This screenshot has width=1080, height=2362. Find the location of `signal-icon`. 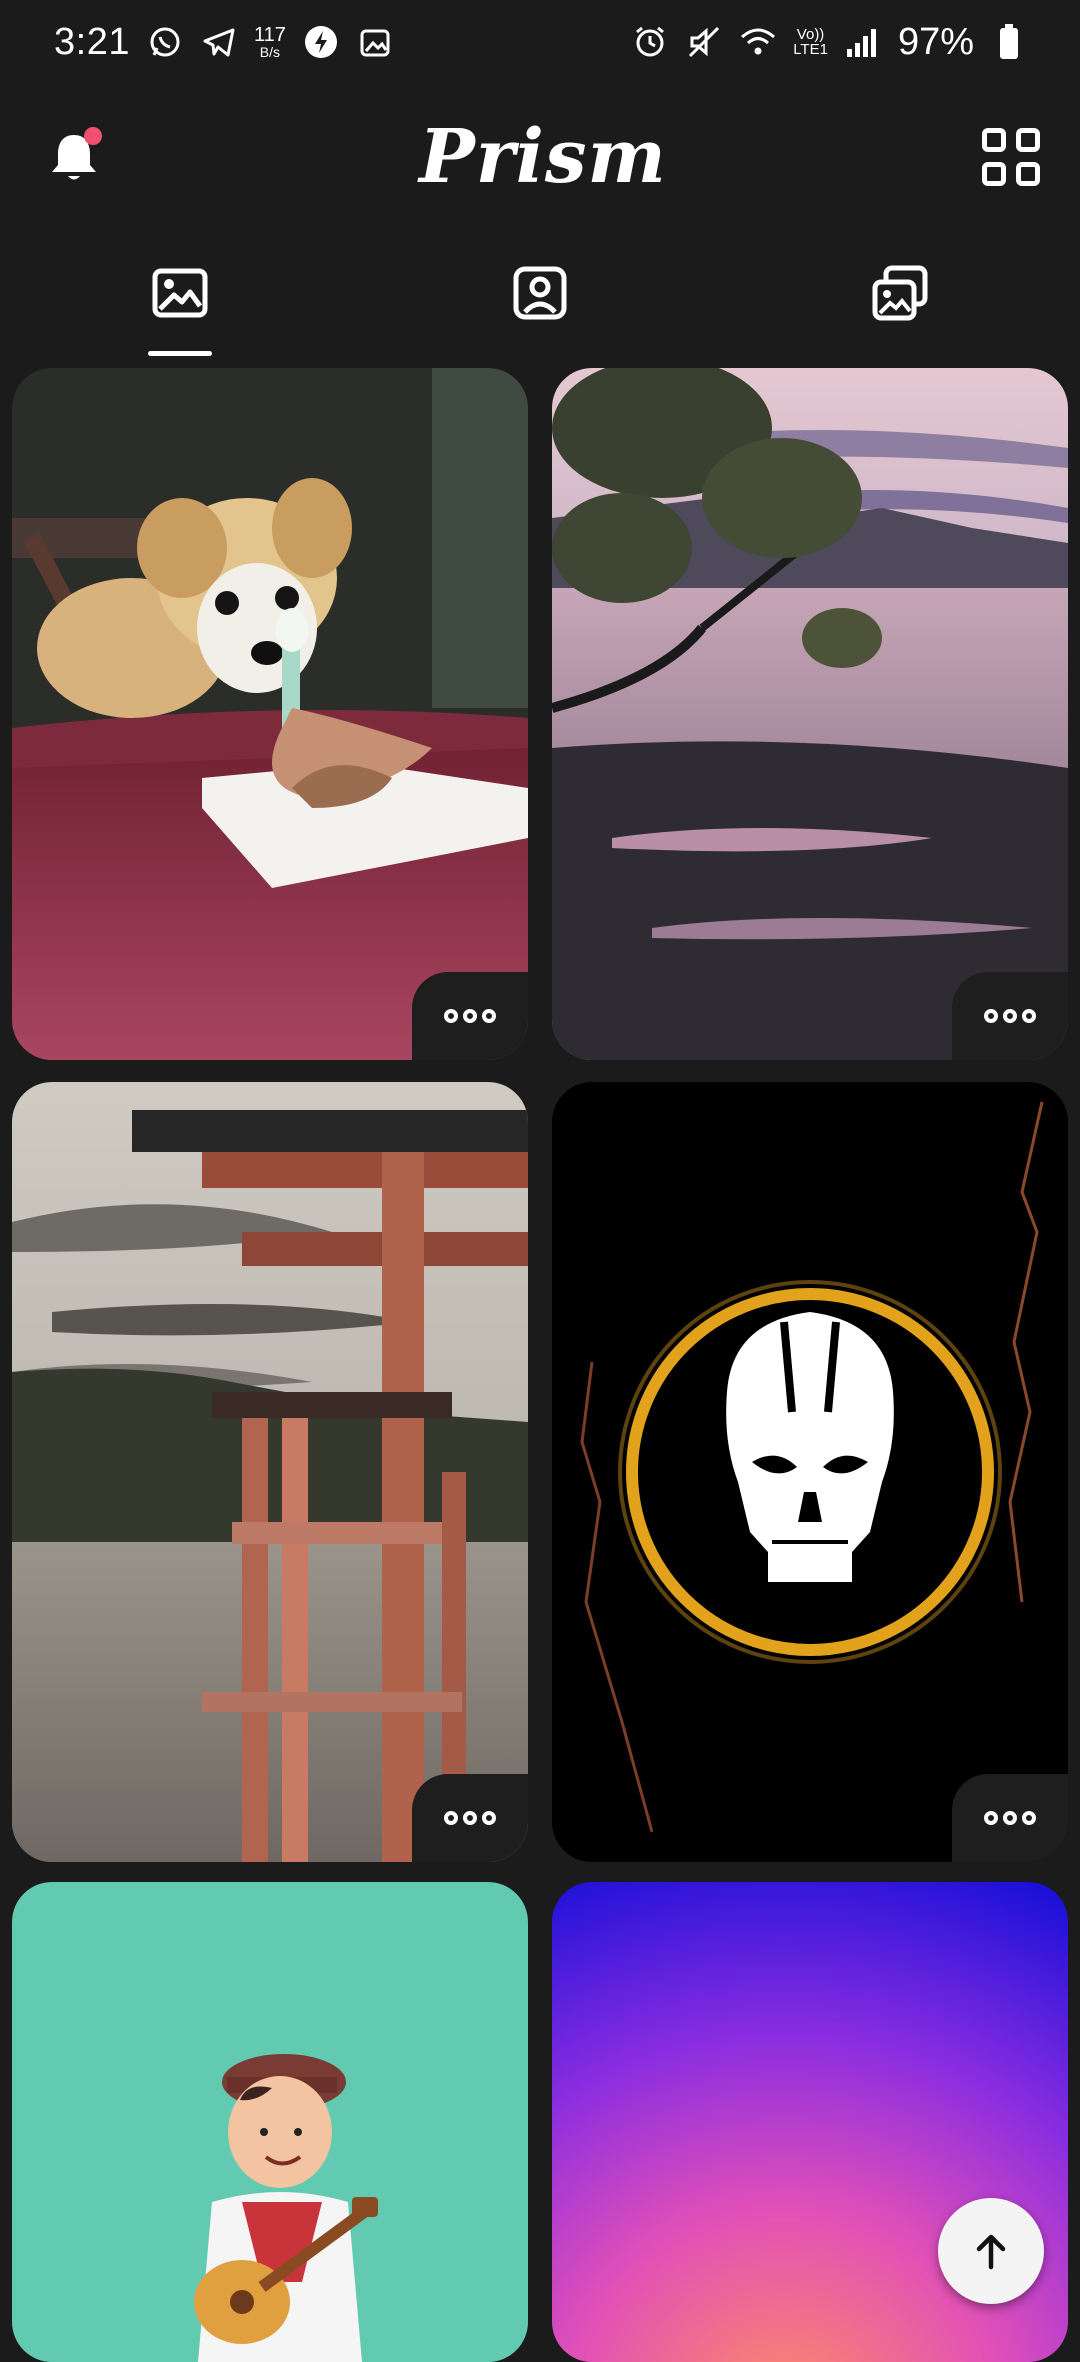

signal-icon is located at coordinates (863, 42).